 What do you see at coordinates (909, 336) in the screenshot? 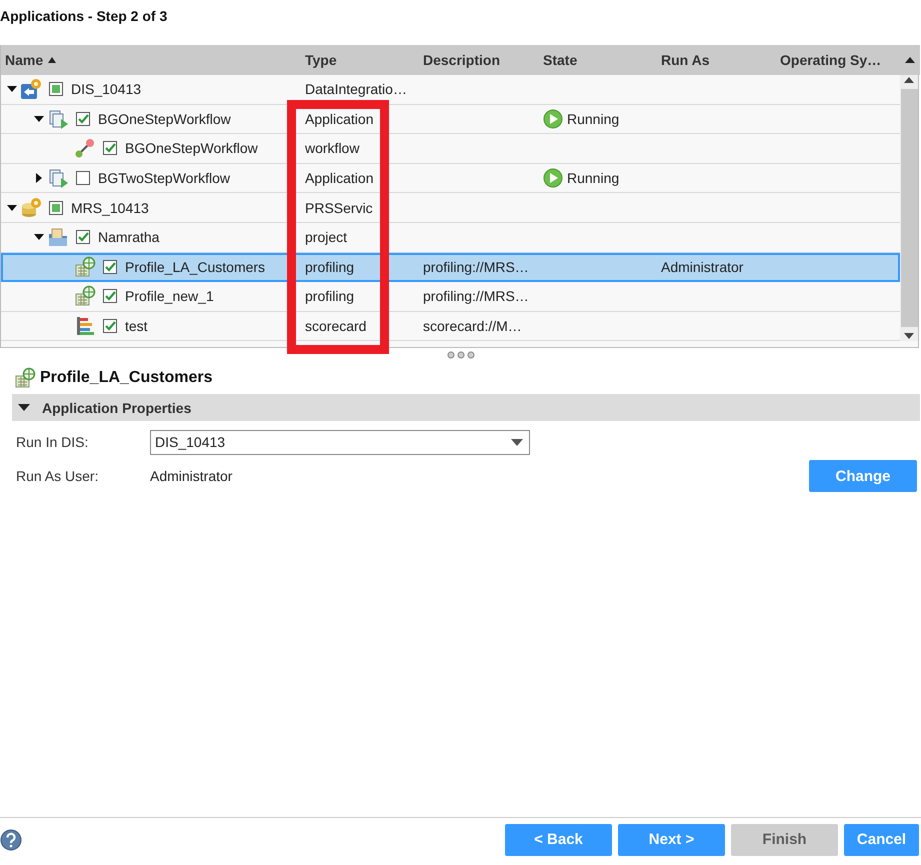
I see `scroll-down-icon` at bounding box center [909, 336].